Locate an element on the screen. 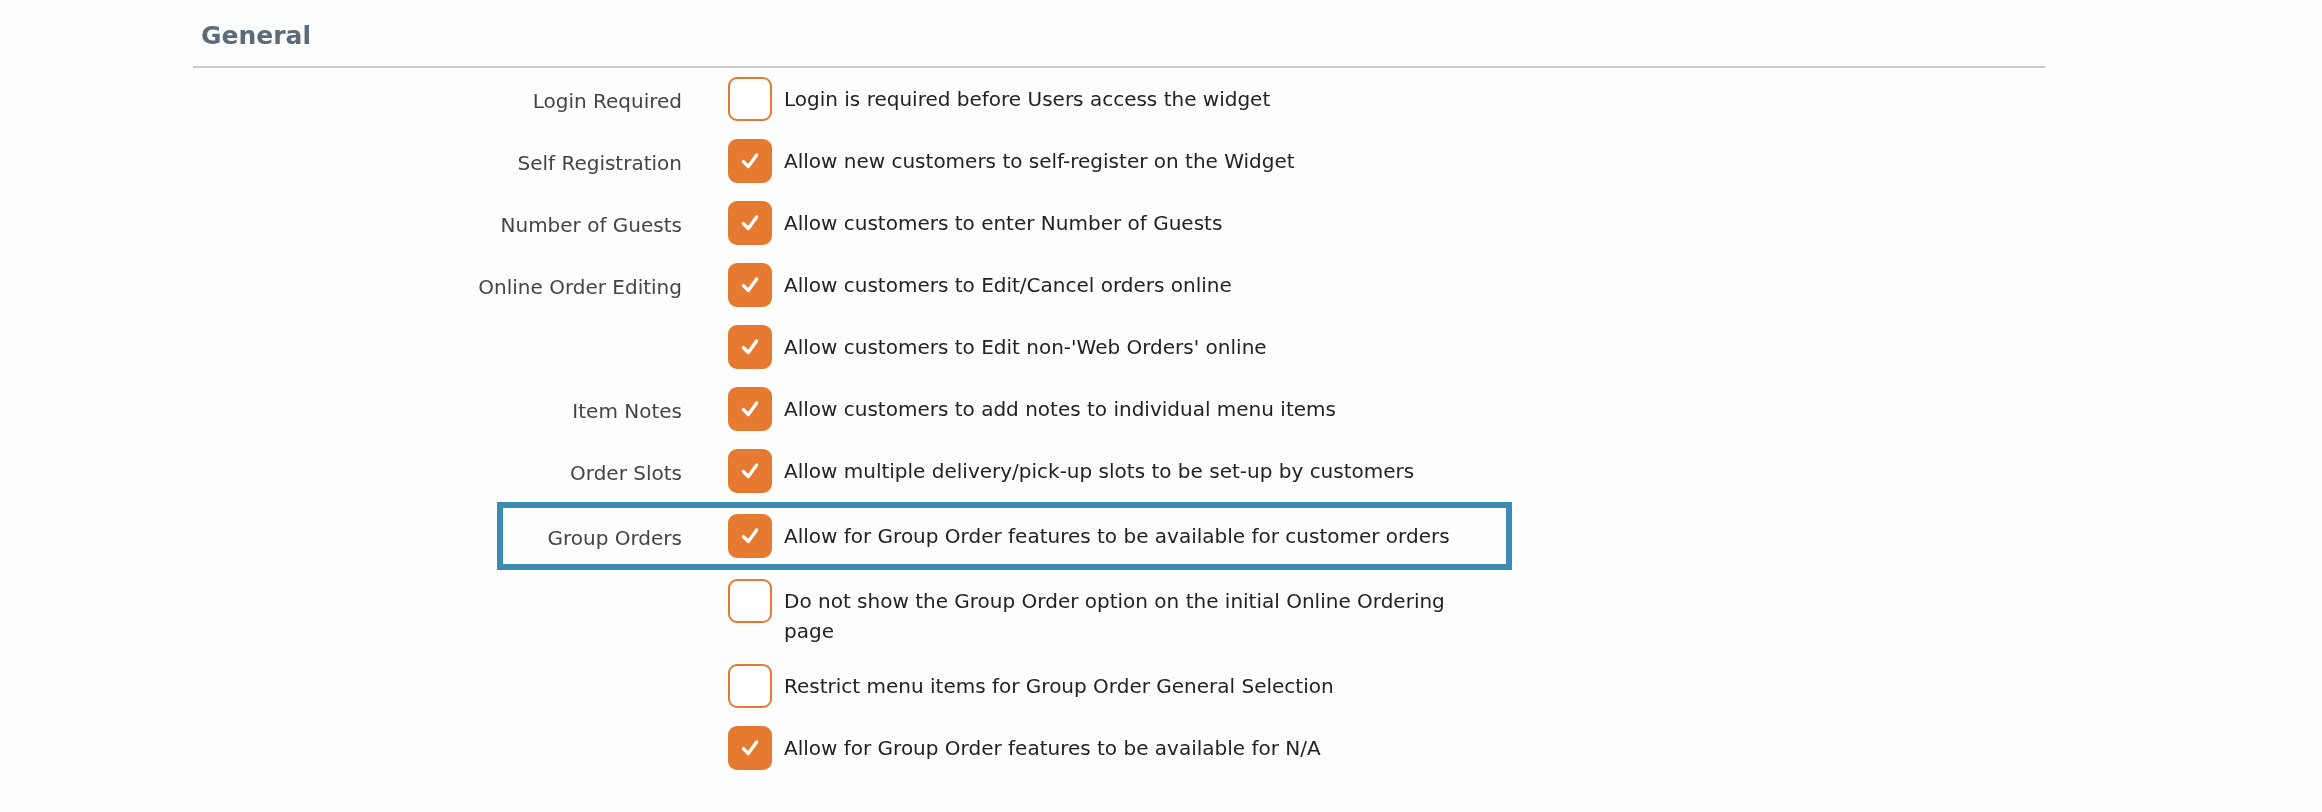  field-label: Login Required is located at coordinates (607, 101).